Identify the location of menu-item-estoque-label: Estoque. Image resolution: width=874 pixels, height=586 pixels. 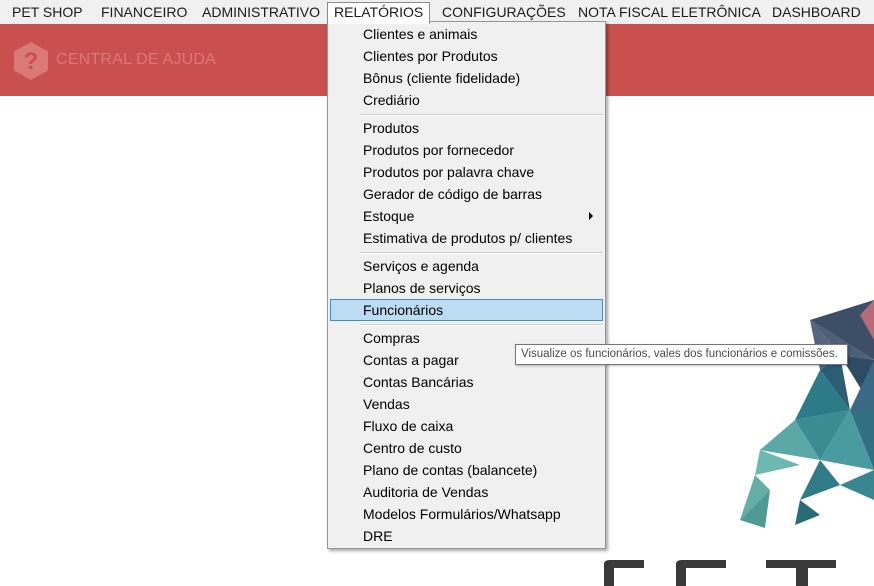
(389, 216).